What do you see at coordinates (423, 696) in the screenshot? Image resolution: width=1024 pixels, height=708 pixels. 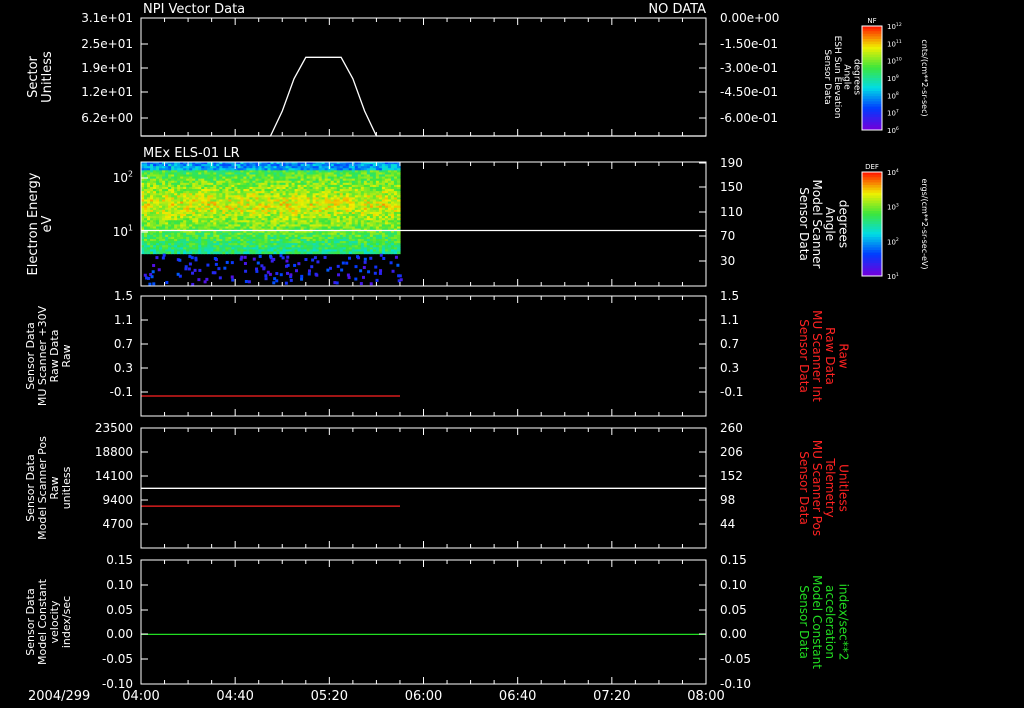 I see `x-tick-label: 06:00` at bounding box center [423, 696].